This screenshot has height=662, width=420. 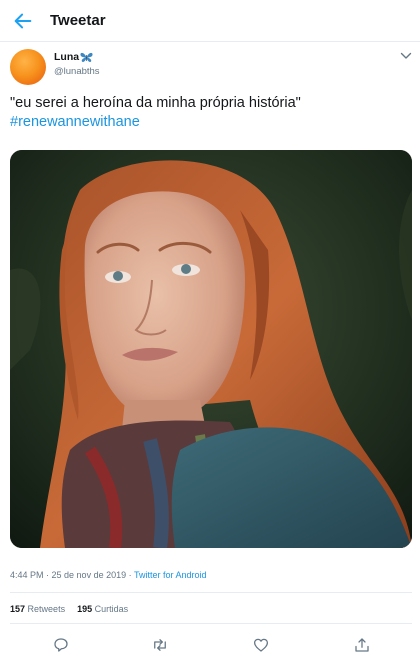 What do you see at coordinates (28, 67) in the screenshot?
I see `avatar` at bounding box center [28, 67].